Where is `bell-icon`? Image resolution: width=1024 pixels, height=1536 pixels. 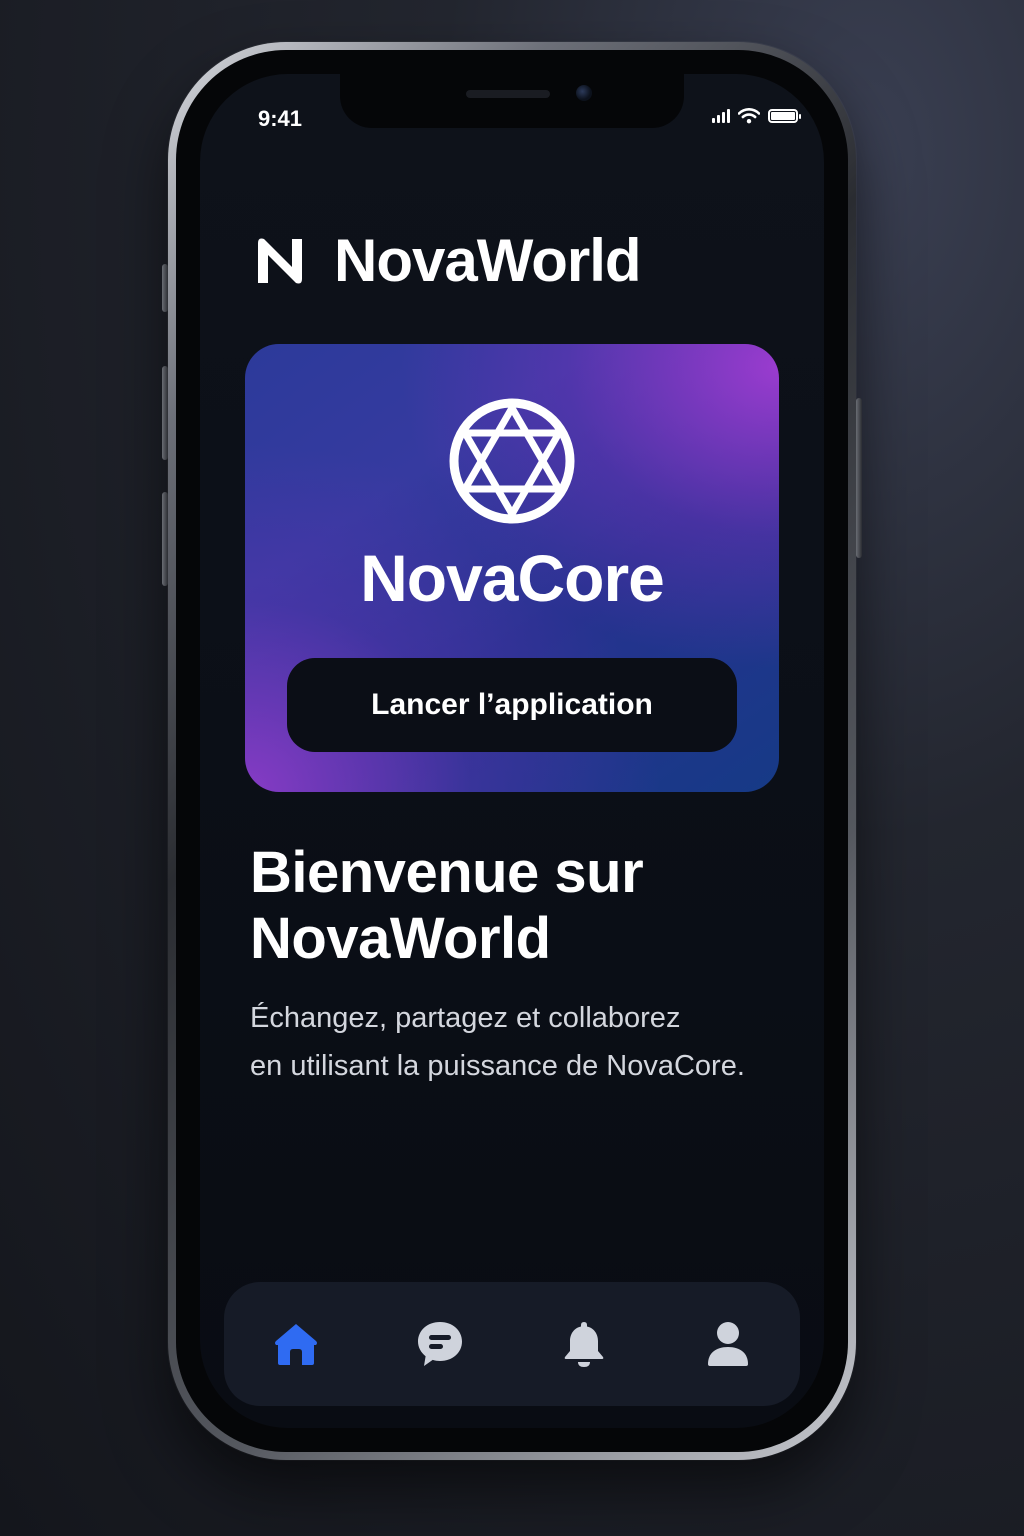
bell-icon is located at coordinates (584, 1344).